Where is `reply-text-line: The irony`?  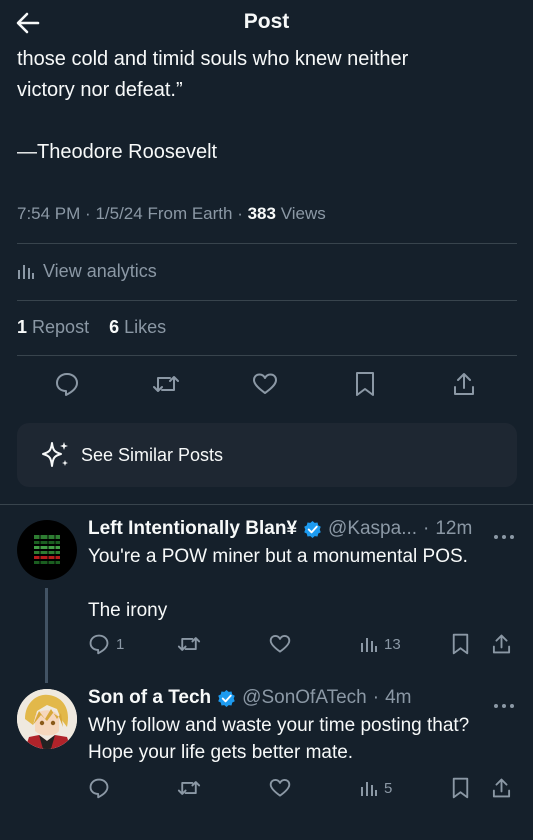
reply-text-line: The irony is located at coordinates (128, 610).